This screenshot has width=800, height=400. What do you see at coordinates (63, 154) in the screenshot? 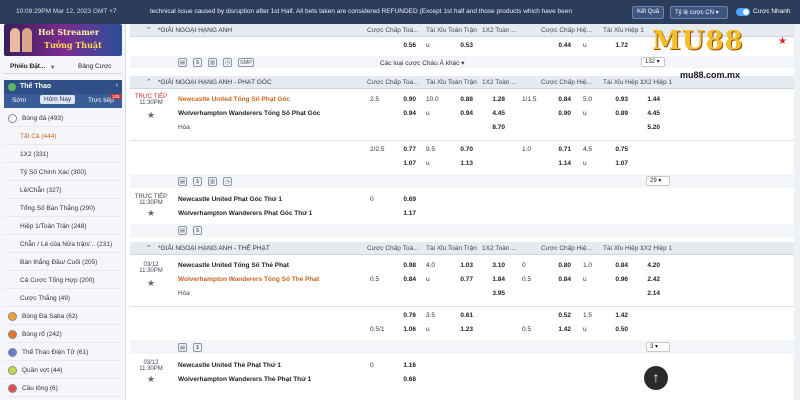
I see `sidebar-item: 1X2 (331)` at bounding box center [63, 154].